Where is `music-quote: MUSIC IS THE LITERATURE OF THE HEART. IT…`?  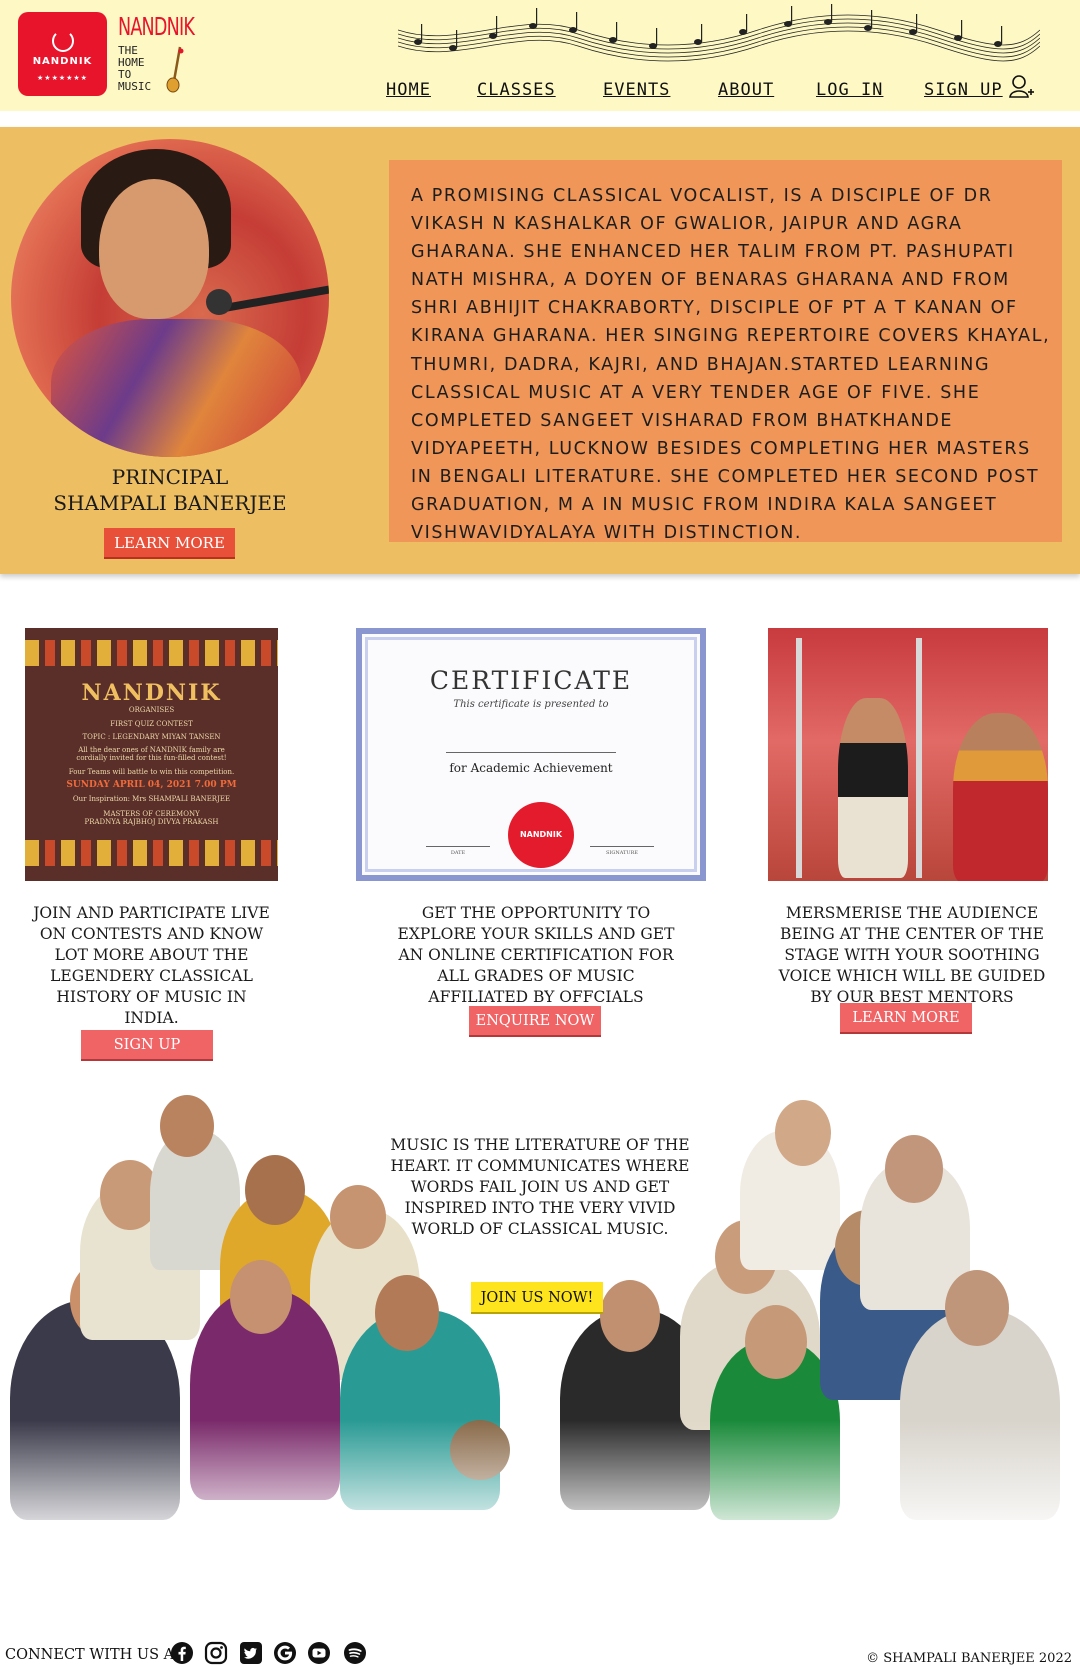
music-quote: MUSIC IS THE LITERATURE OF THE HEART. IT… is located at coordinates (540, 1187).